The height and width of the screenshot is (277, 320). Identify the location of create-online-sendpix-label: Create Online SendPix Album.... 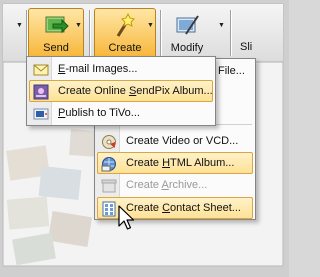
(135, 91).